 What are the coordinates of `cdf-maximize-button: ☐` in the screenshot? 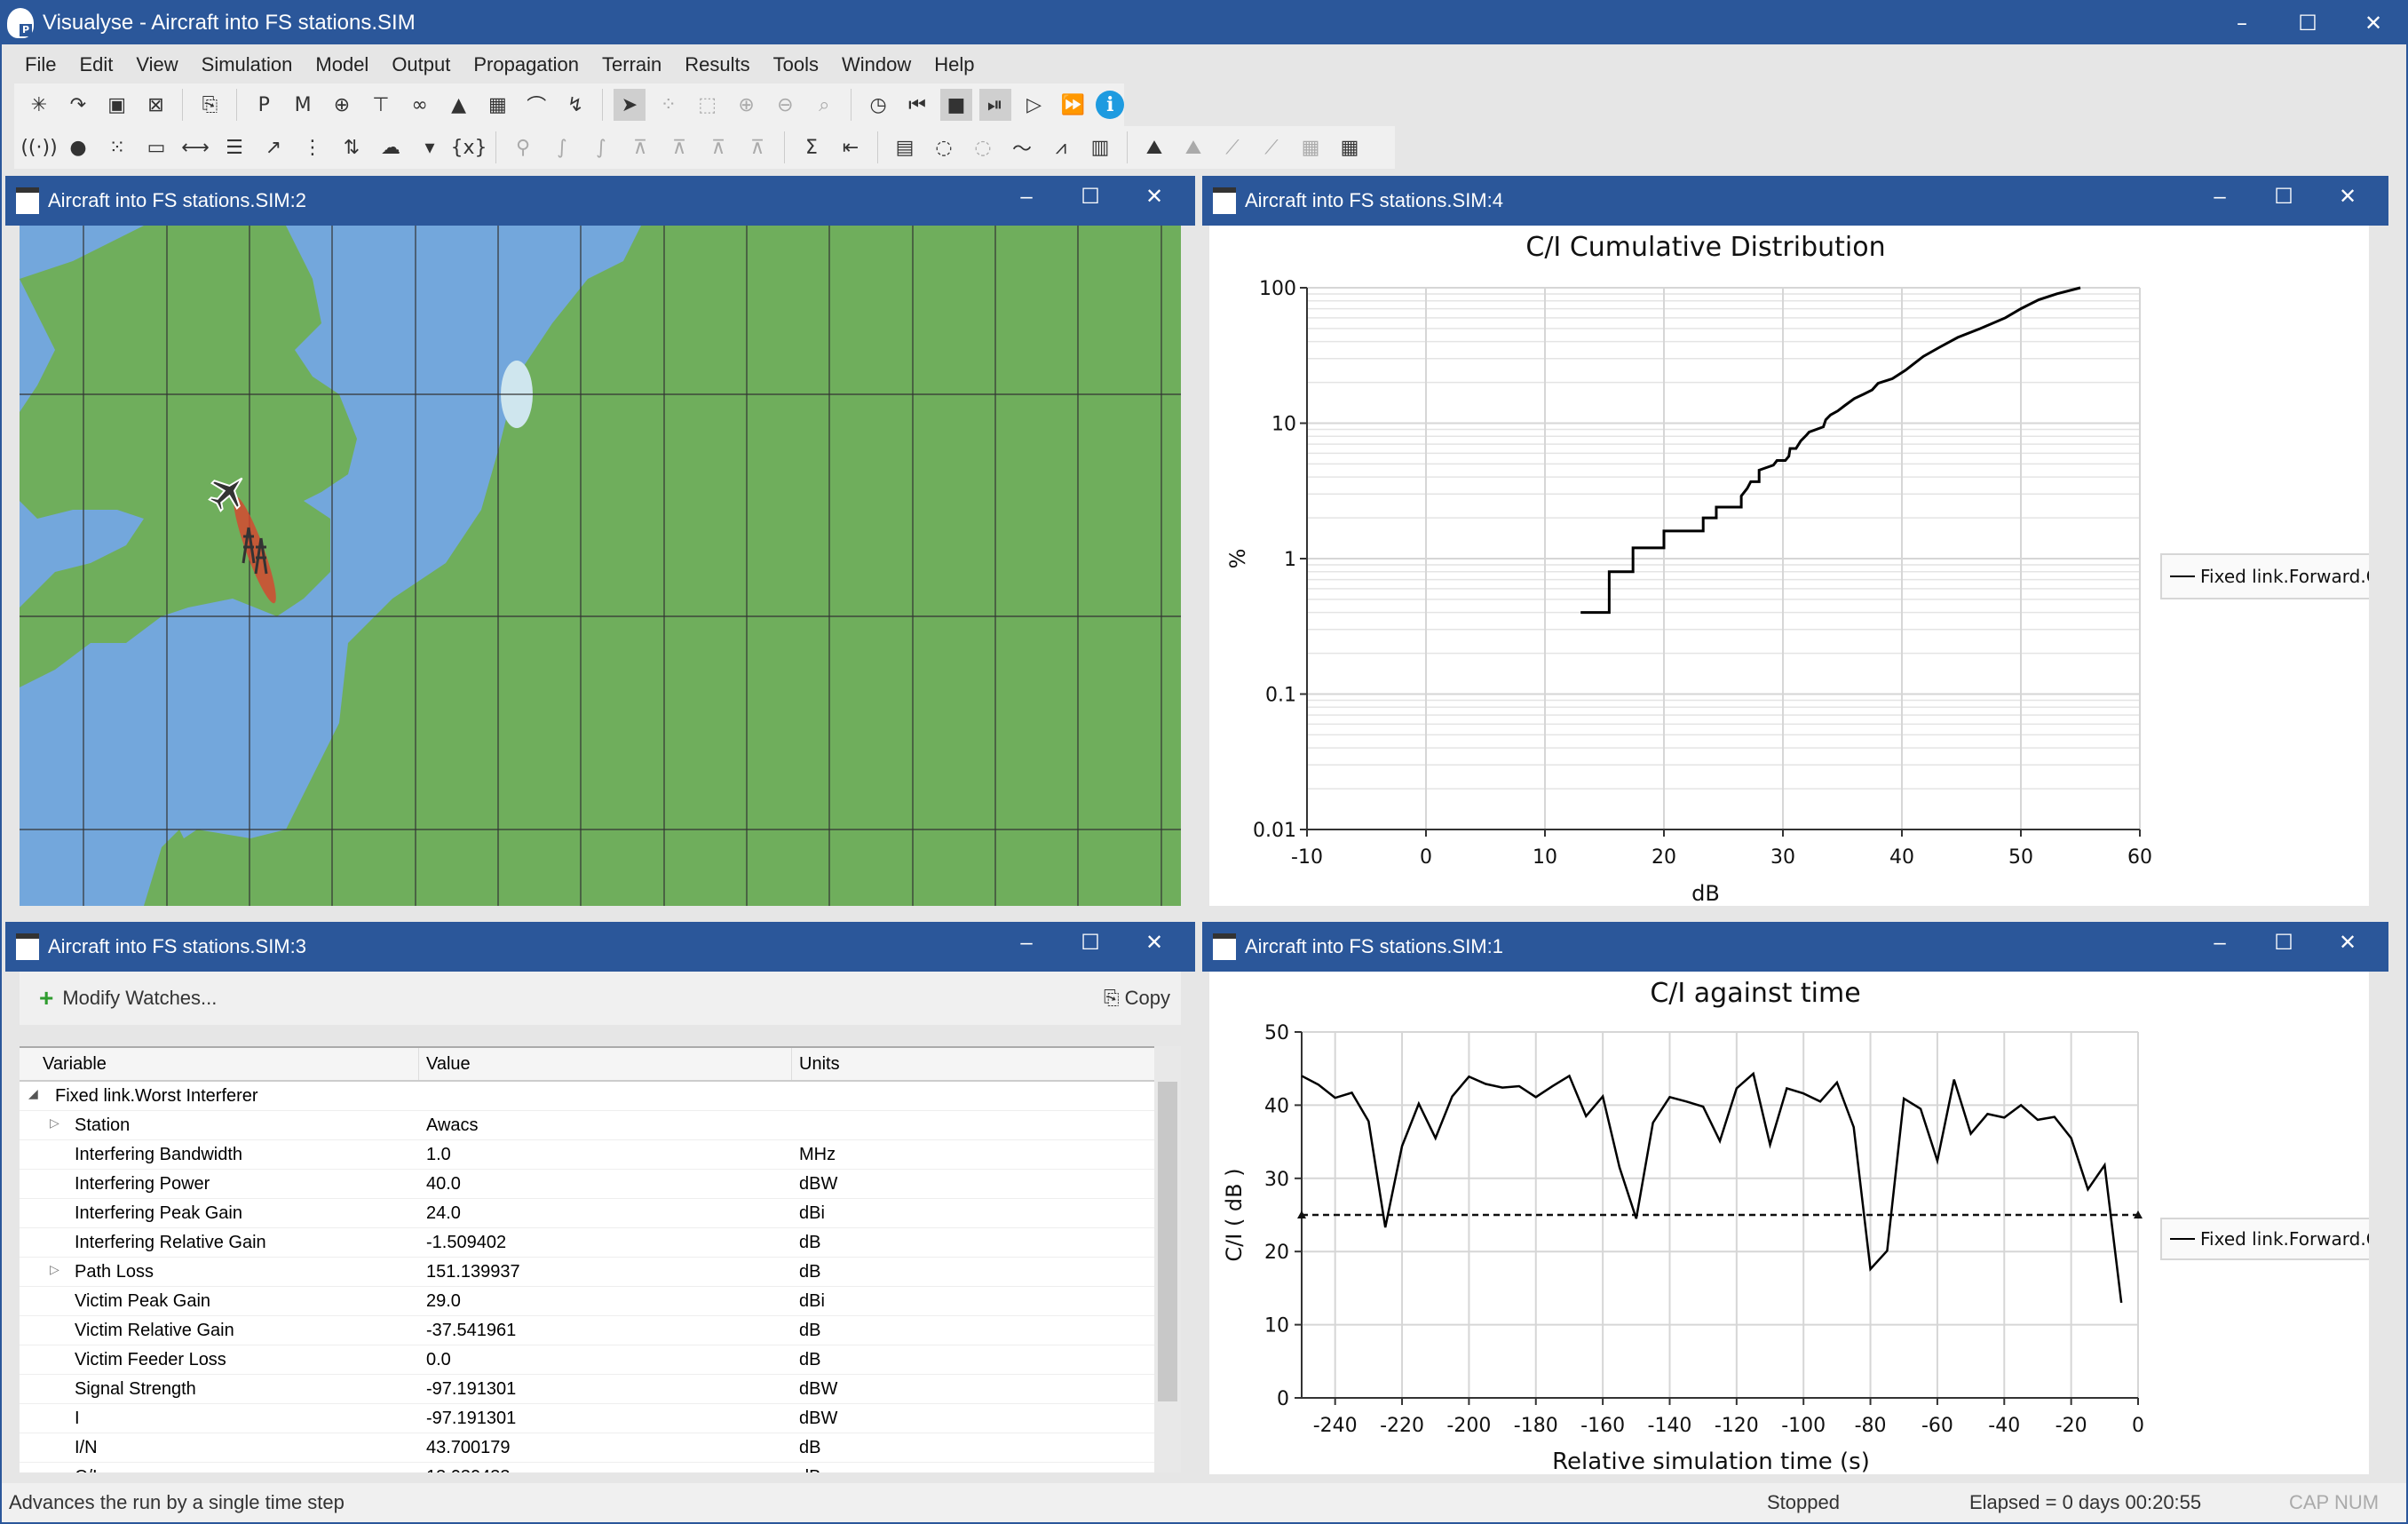 It's located at (2284, 201).